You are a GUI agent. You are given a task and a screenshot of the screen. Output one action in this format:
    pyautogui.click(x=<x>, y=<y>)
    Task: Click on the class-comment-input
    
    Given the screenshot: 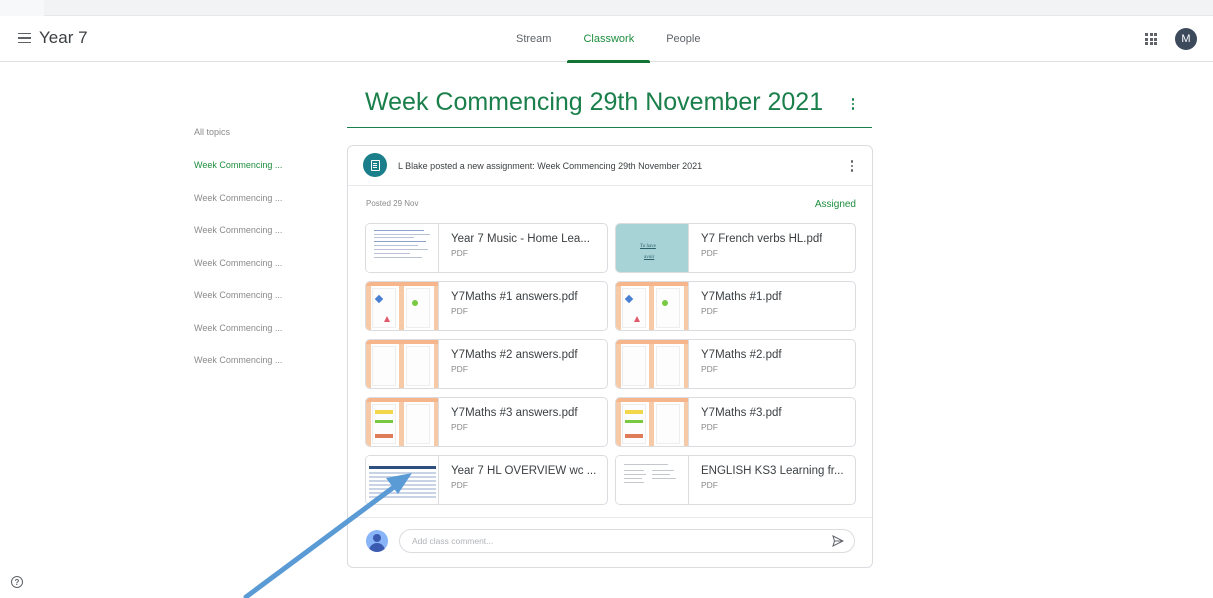 What is the action you would take?
    pyautogui.click(x=627, y=541)
    